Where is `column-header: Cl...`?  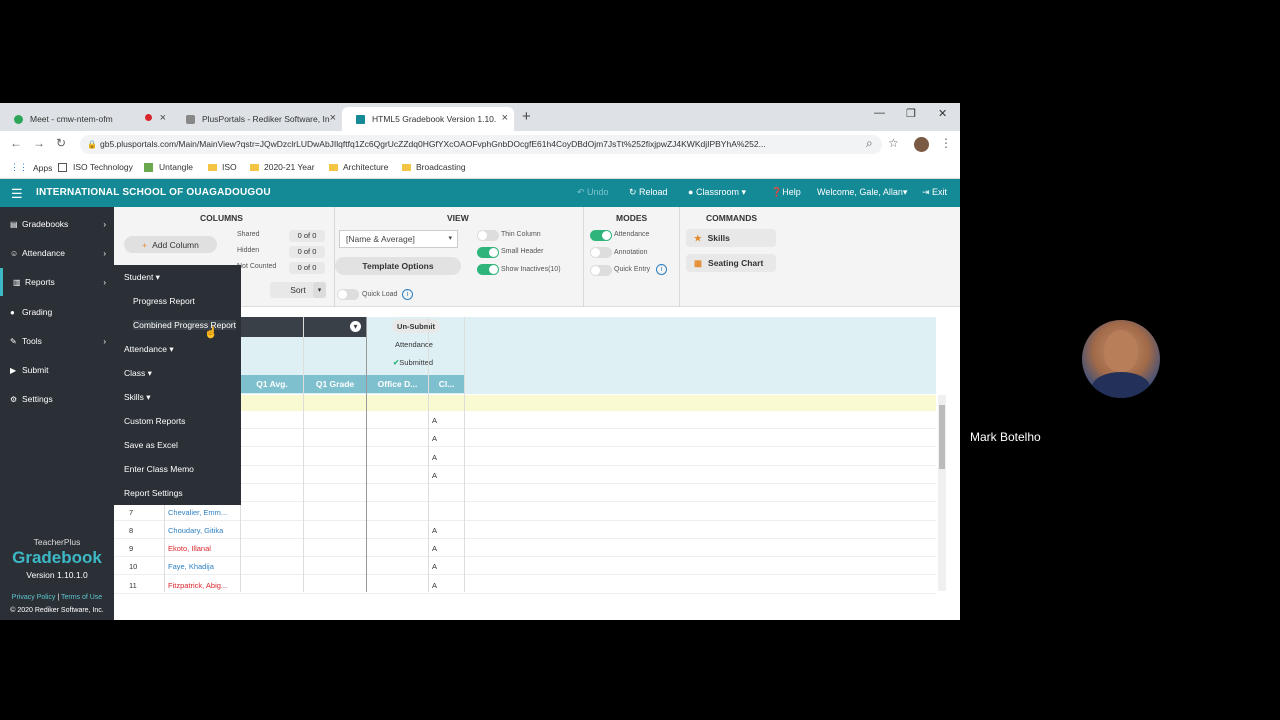
column-header: Cl... is located at coordinates (446, 384).